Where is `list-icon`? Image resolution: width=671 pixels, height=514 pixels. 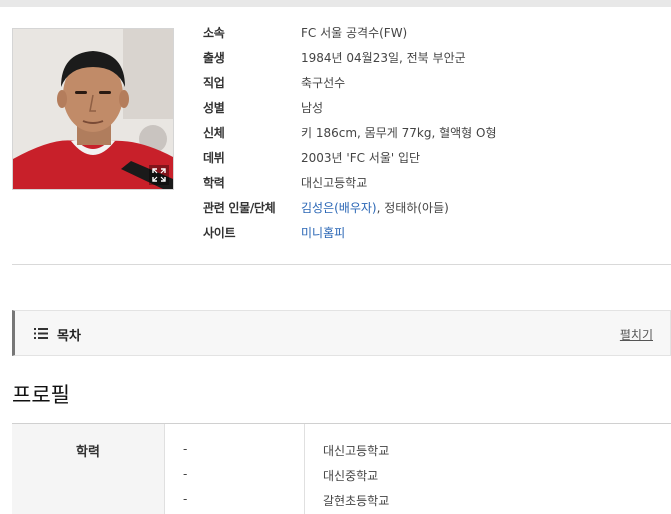 list-icon is located at coordinates (41, 333).